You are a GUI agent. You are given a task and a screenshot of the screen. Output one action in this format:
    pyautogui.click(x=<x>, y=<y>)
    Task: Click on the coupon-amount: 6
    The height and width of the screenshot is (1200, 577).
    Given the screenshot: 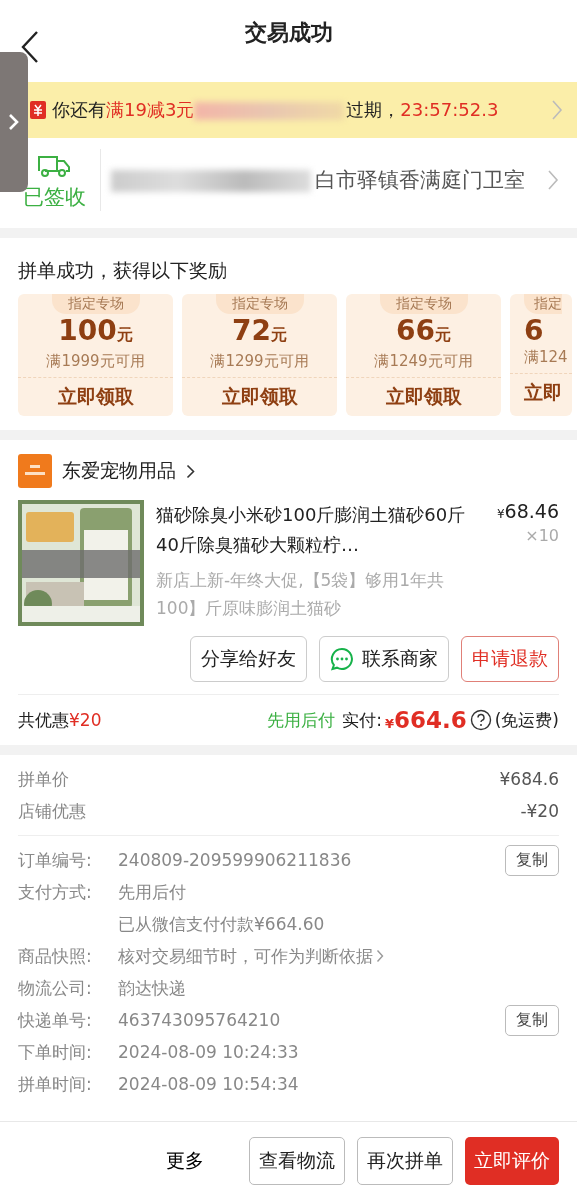 What is the action you would take?
    pyautogui.click(x=534, y=331)
    